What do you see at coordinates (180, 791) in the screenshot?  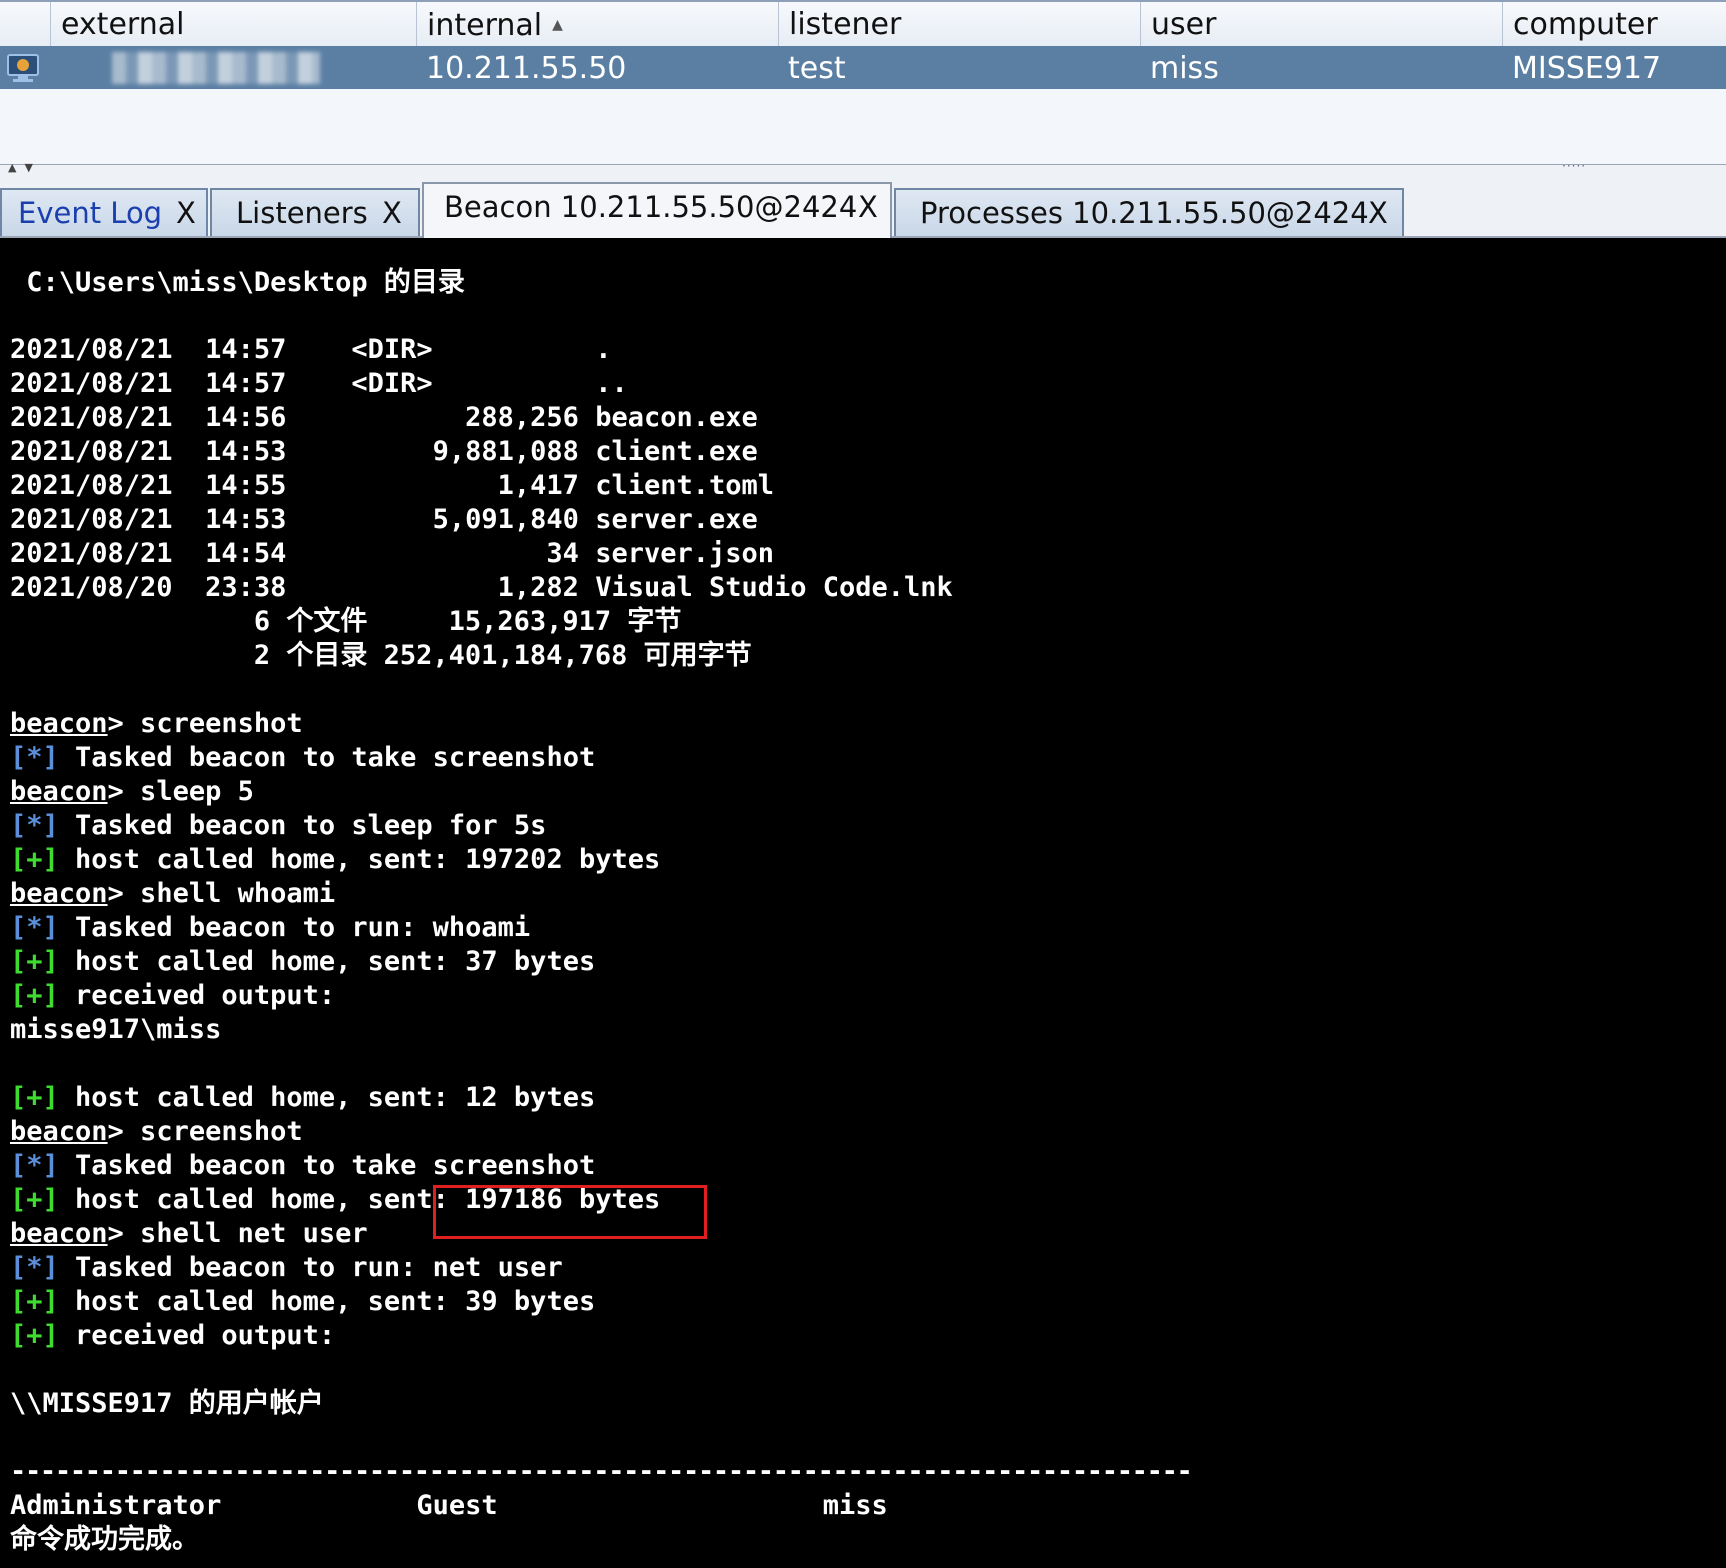 I see `command-text: > sleep 5` at bounding box center [180, 791].